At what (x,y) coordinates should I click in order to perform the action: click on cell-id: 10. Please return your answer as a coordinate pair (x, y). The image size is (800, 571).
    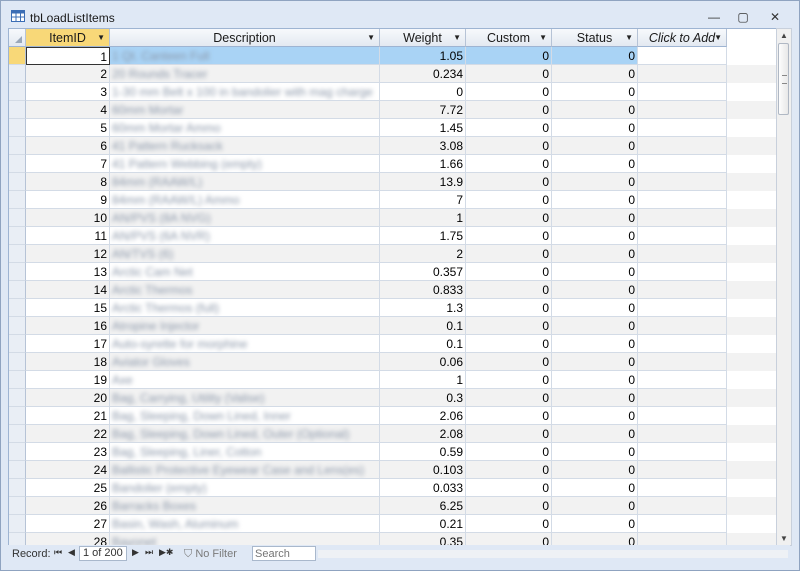
    Looking at the image, I should click on (68, 218).